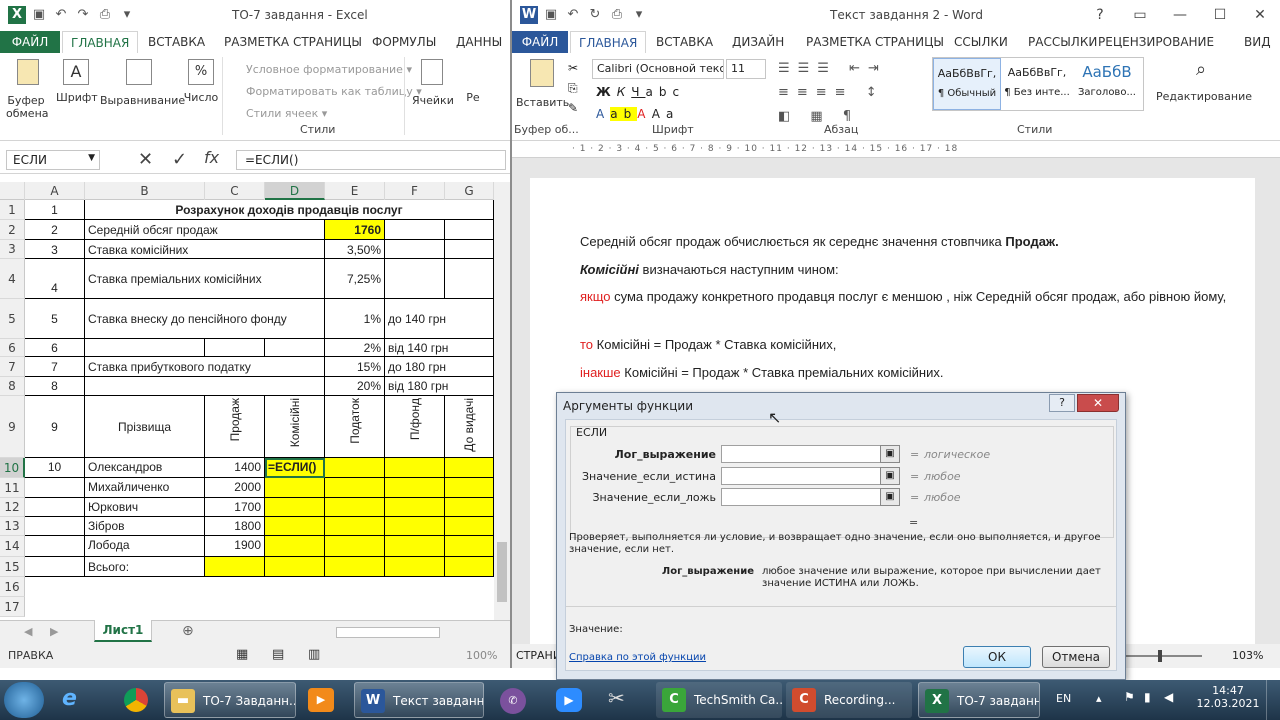 This screenshot has height=720, width=1280. What do you see at coordinates (235, 468) in the screenshot?
I see `grid-cell: 1400` at bounding box center [235, 468].